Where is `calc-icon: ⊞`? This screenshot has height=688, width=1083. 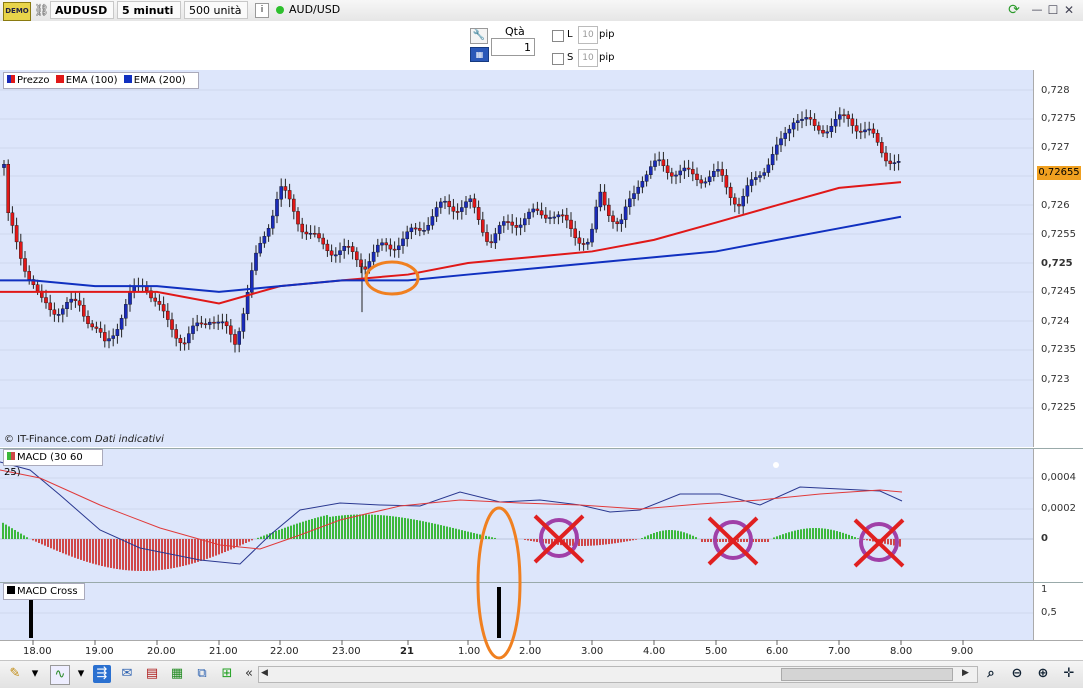 calc-icon: ⊞ is located at coordinates (227, 674).